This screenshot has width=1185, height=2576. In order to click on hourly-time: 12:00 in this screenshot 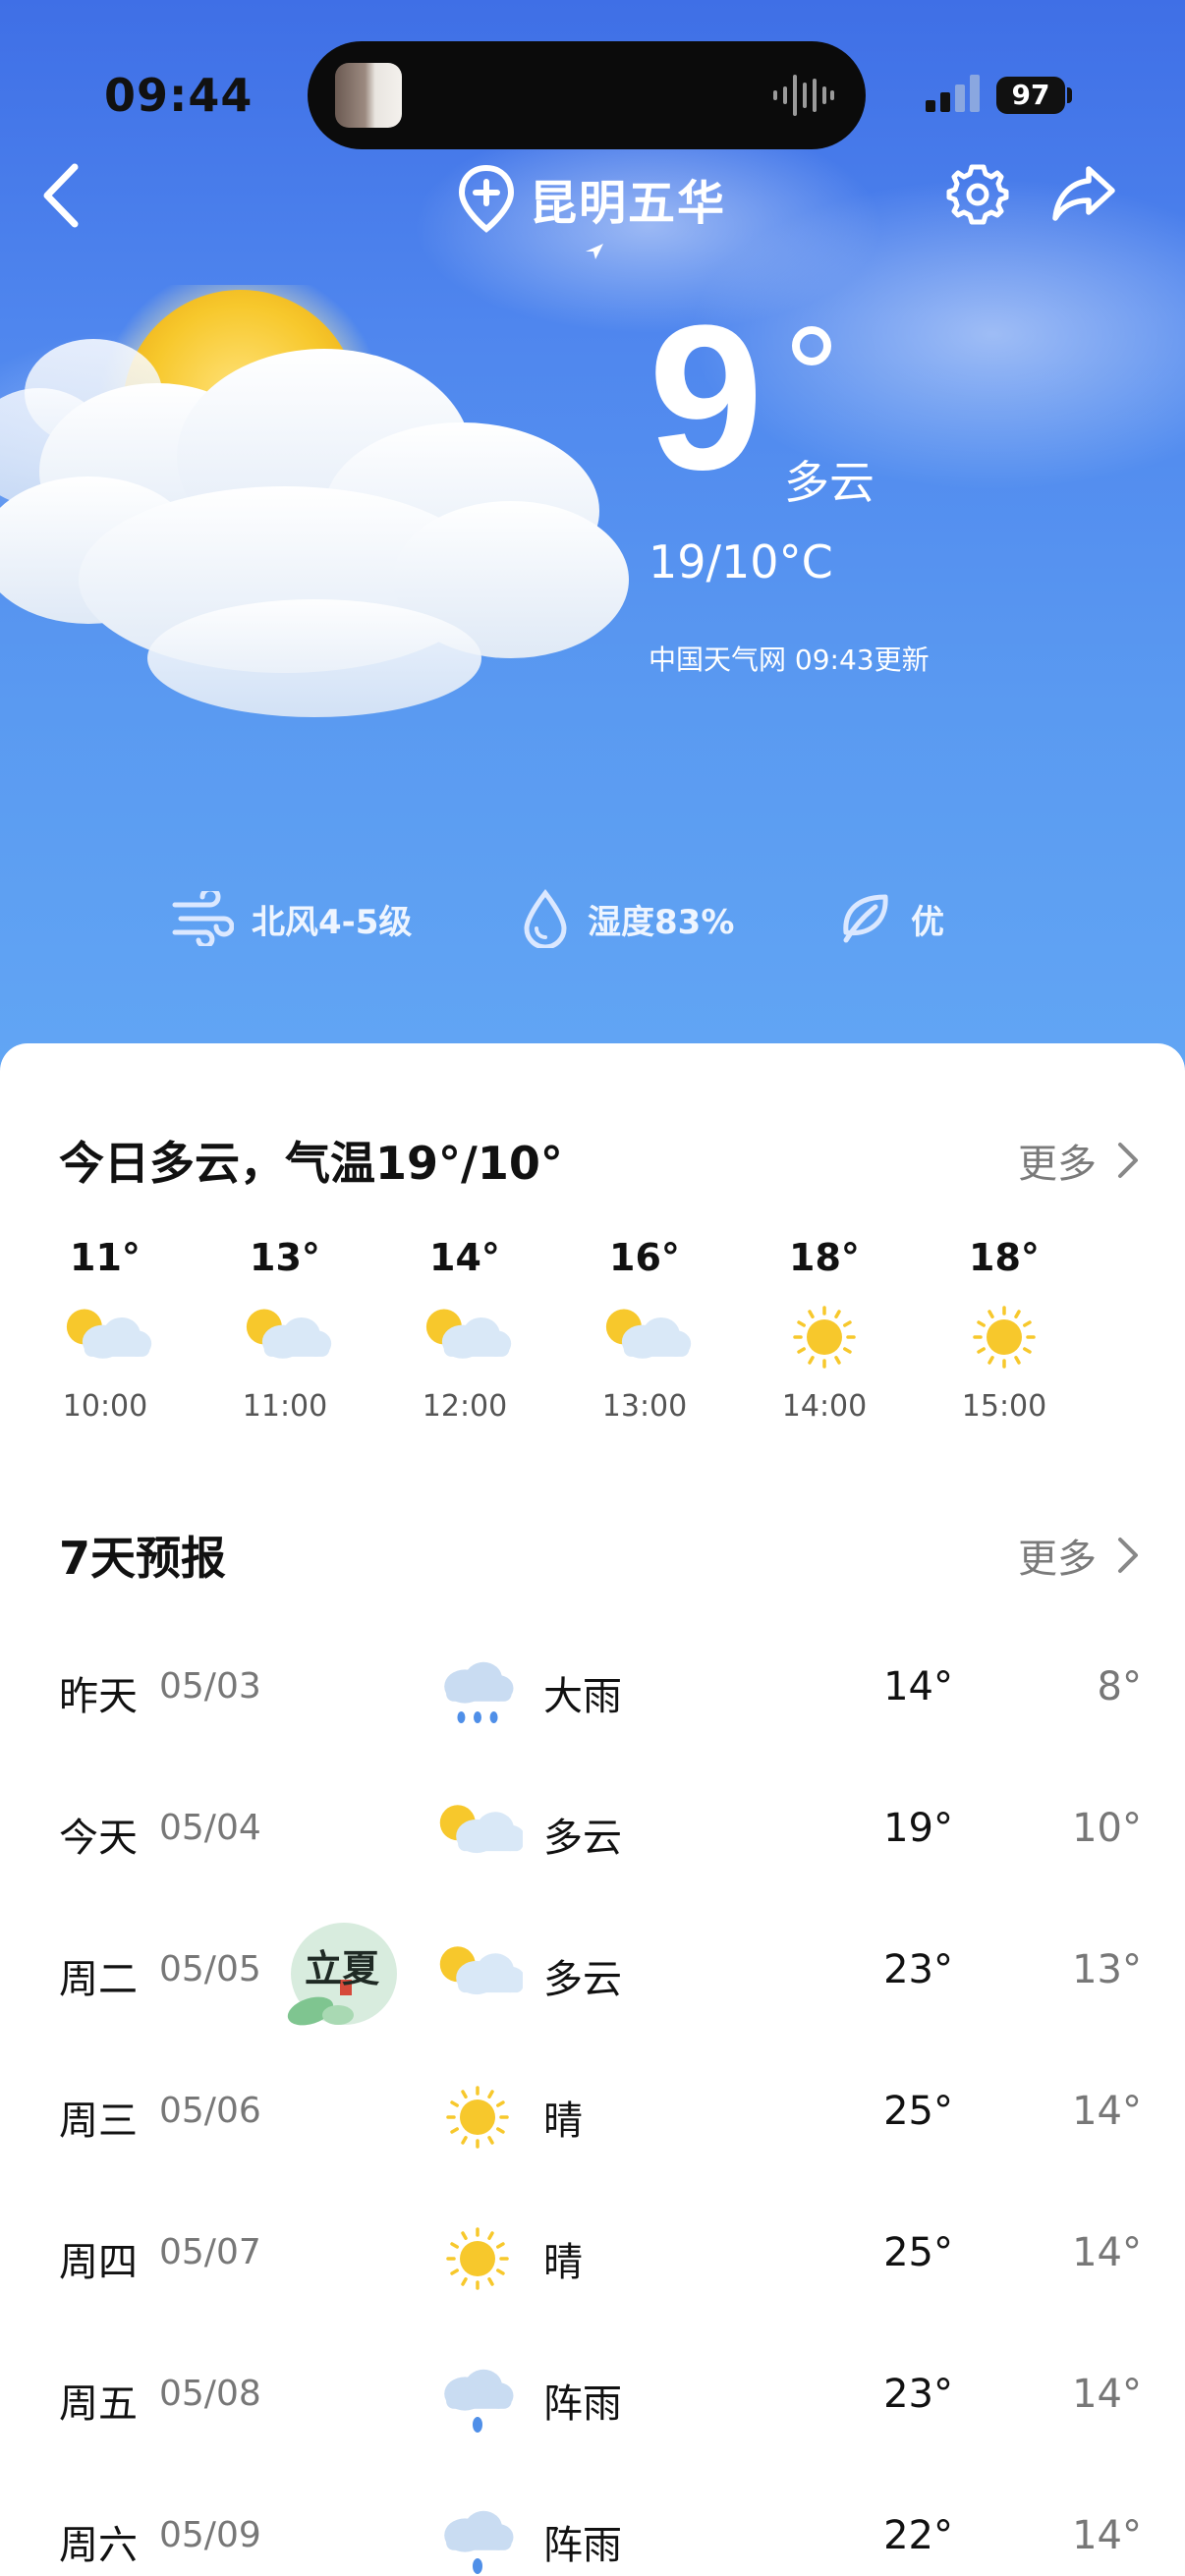, I will do `click(465, 1406)`.